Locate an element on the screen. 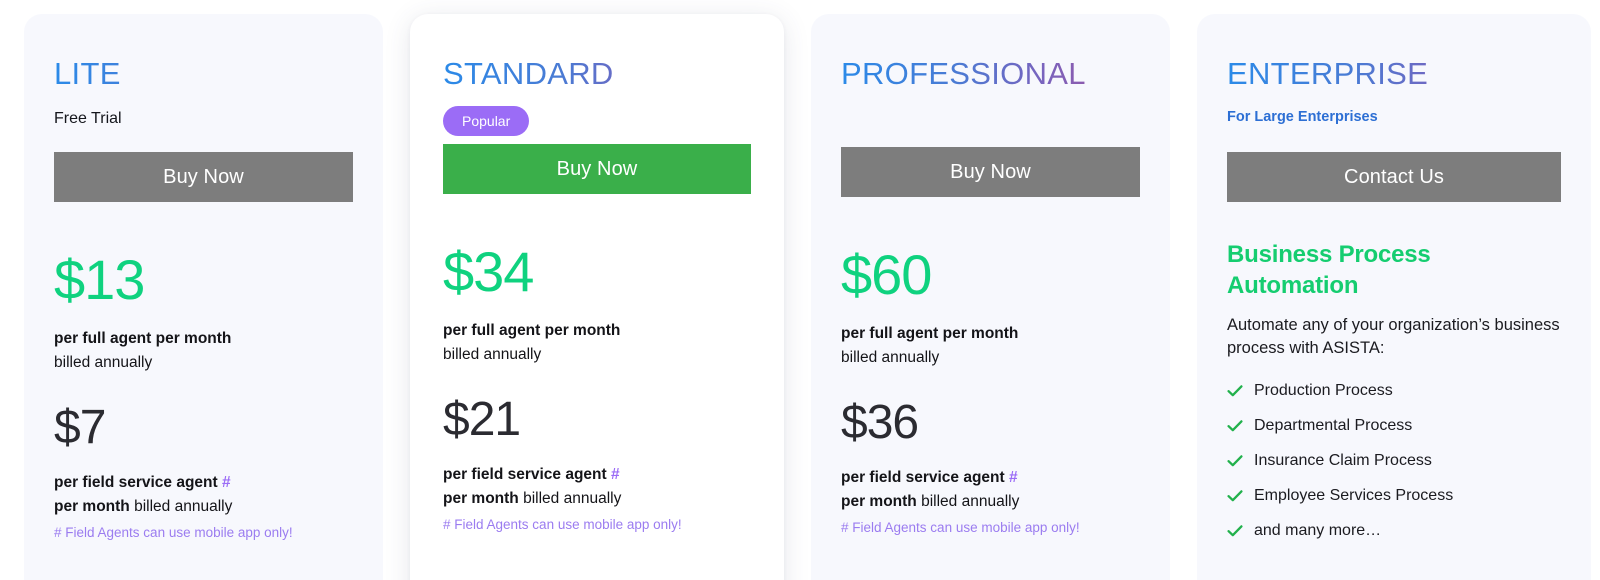 The image size is (1600, 580). buy-now-button-lite: Buy Now is located at coordinates (203, 176).